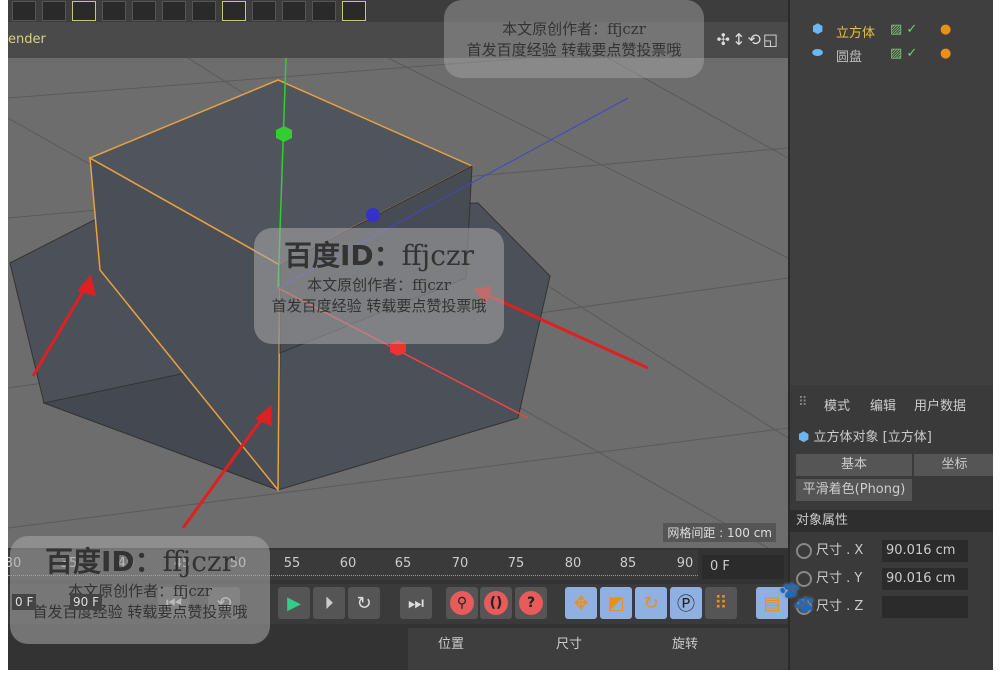  I want to click on point-level-key-button: ⠿, so click(721, 603).